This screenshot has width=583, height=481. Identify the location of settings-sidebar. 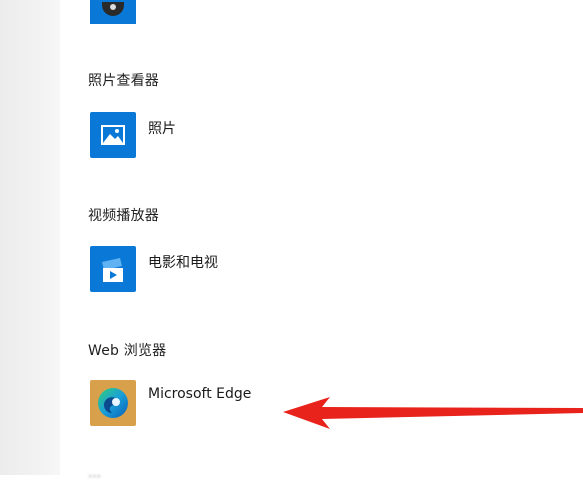
(30, 237).